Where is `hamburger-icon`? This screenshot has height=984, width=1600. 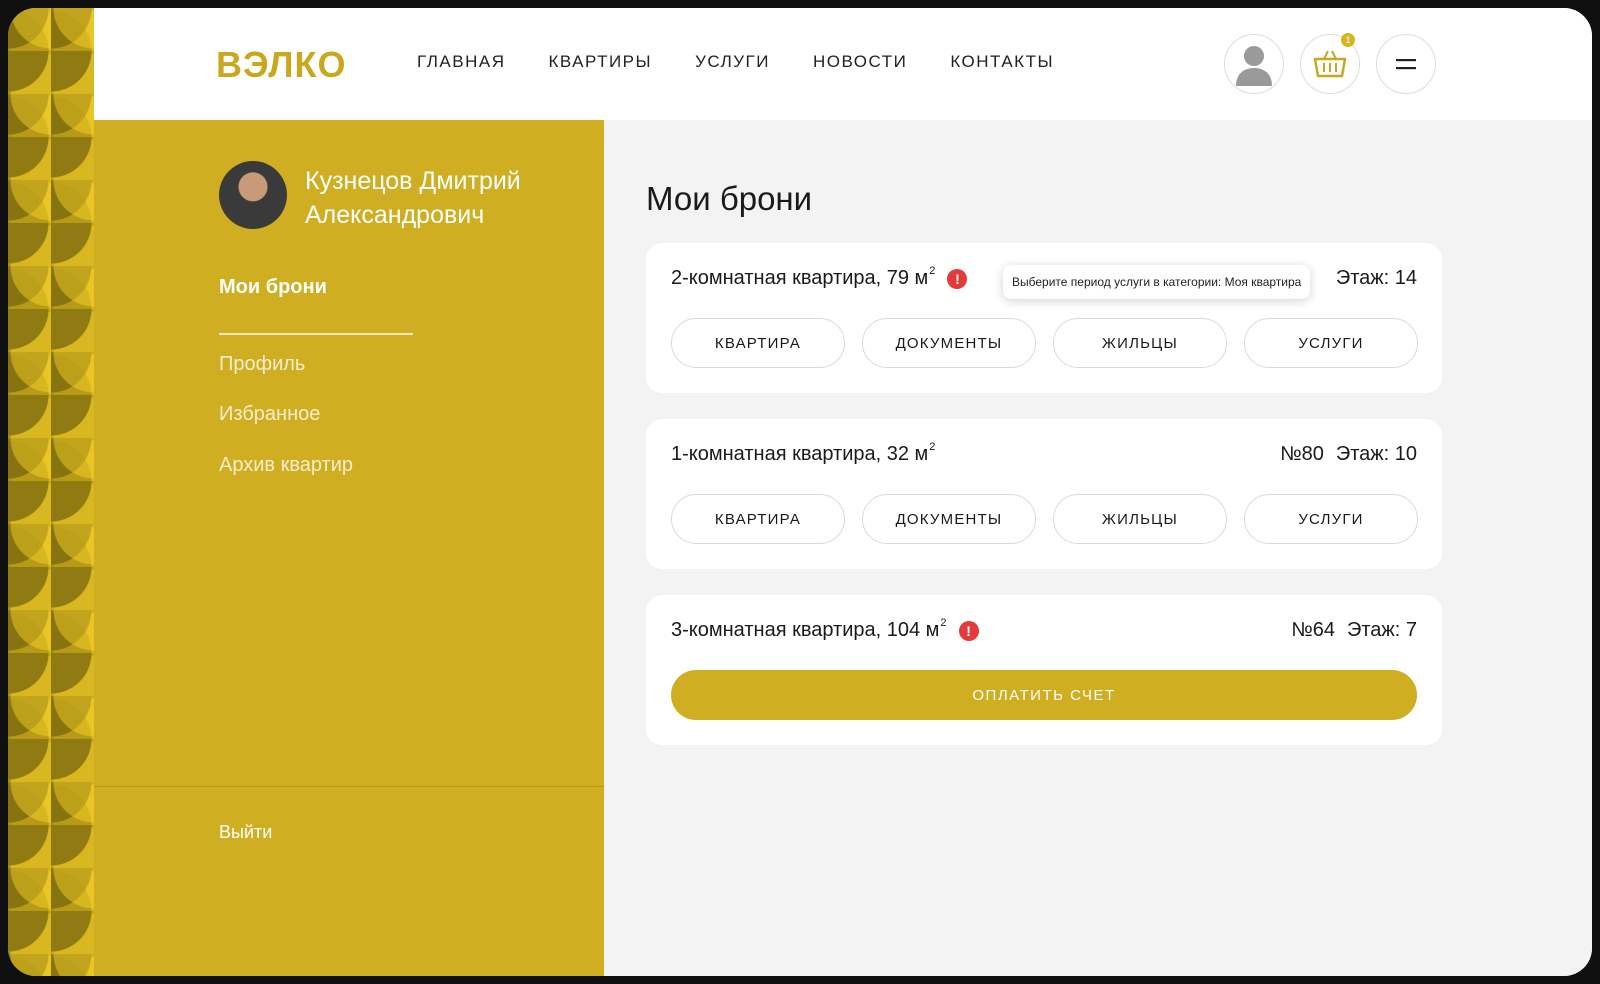 hamburger-icon is located at coordinates (1406, 64).